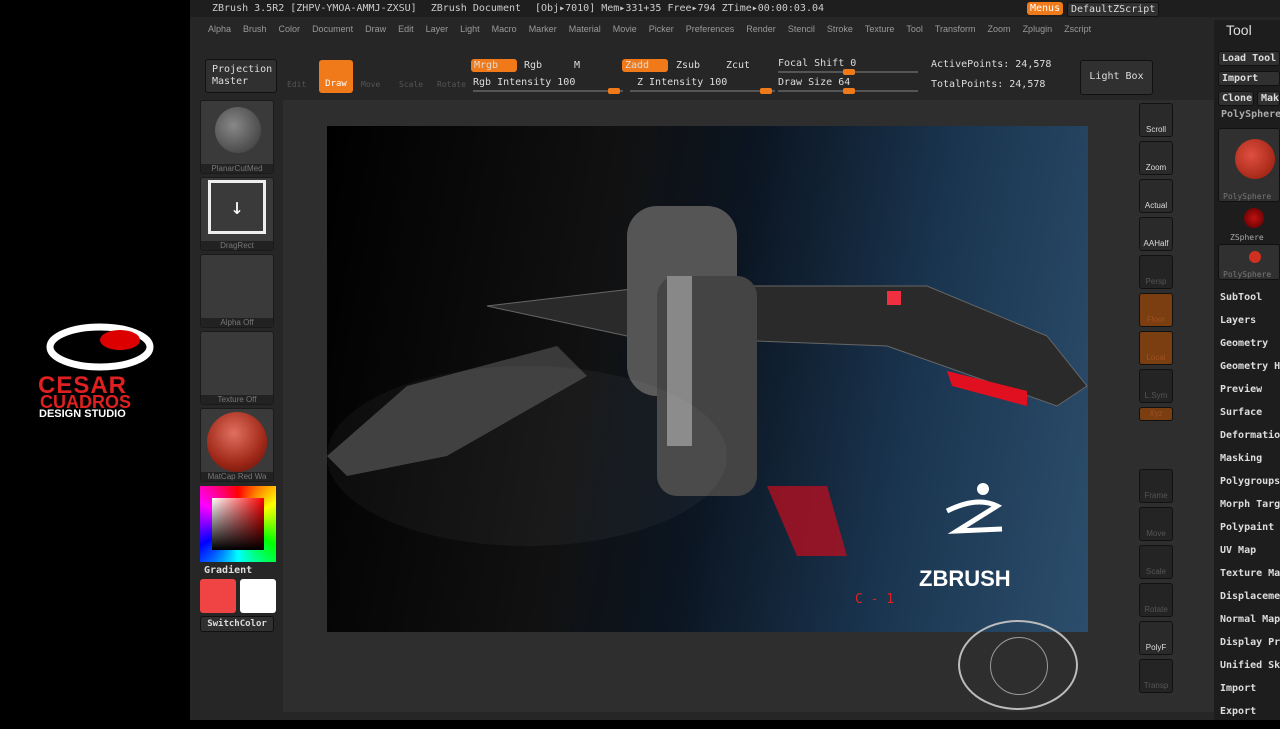 The image size is (1280, 729). What do you see at coordinates (761, 29) in the screenshot?
I see `menu-render: Render` at bounding box center [761, 29].